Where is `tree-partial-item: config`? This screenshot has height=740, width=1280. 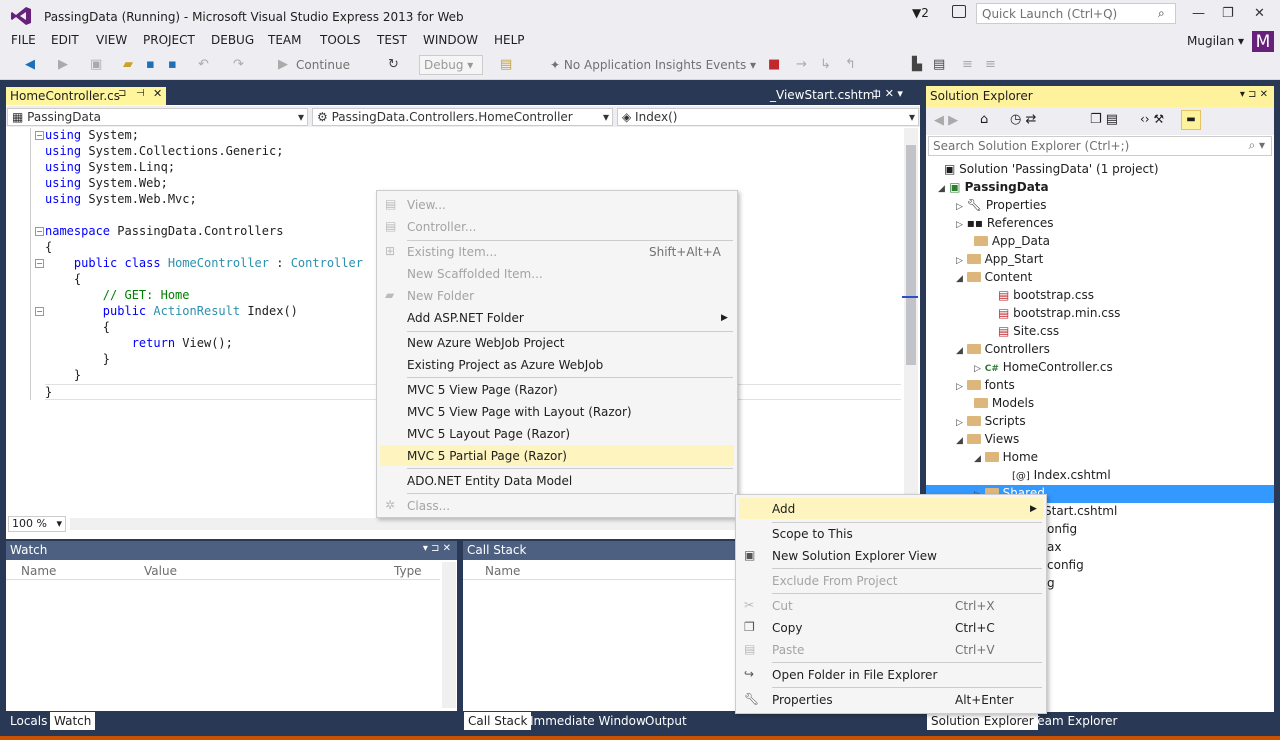
tree-partial-item: config is located at coordinates (1065, 567).